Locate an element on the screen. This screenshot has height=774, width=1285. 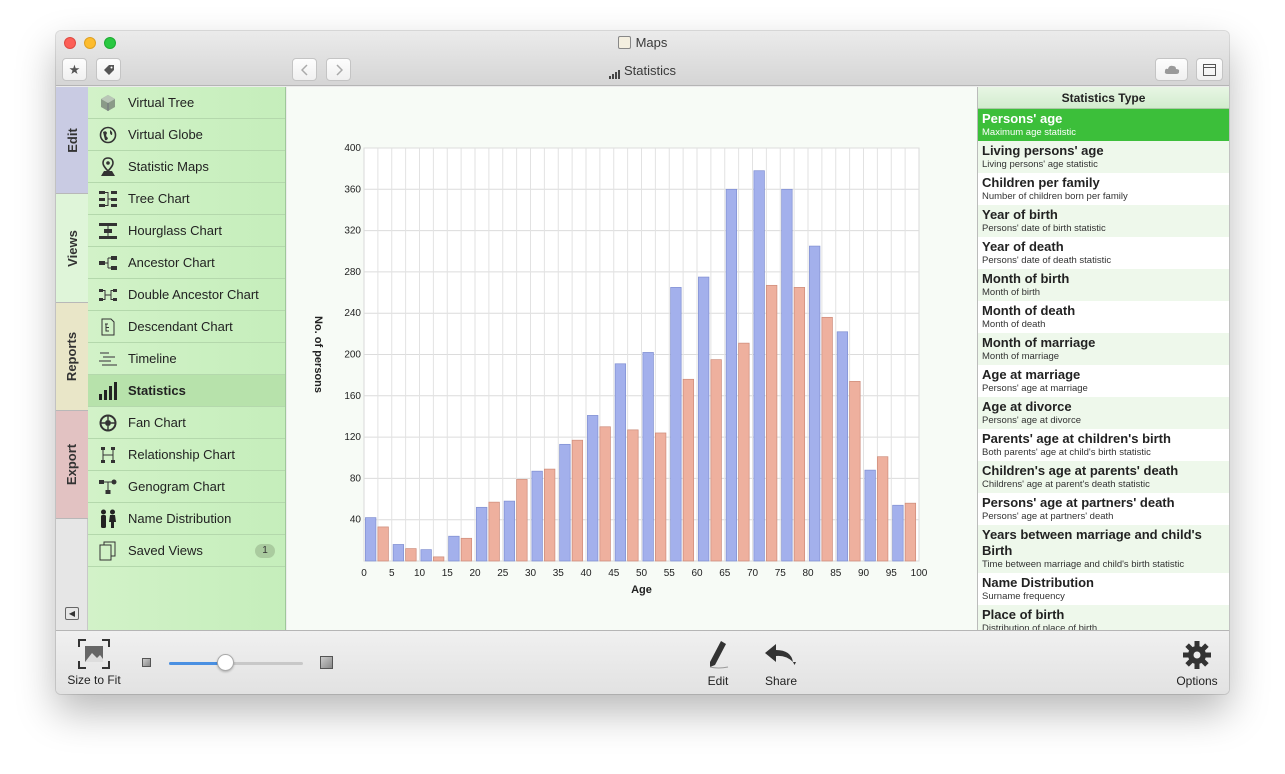
triangle-left-icon: ◀ is located at coordinates (72, 613).